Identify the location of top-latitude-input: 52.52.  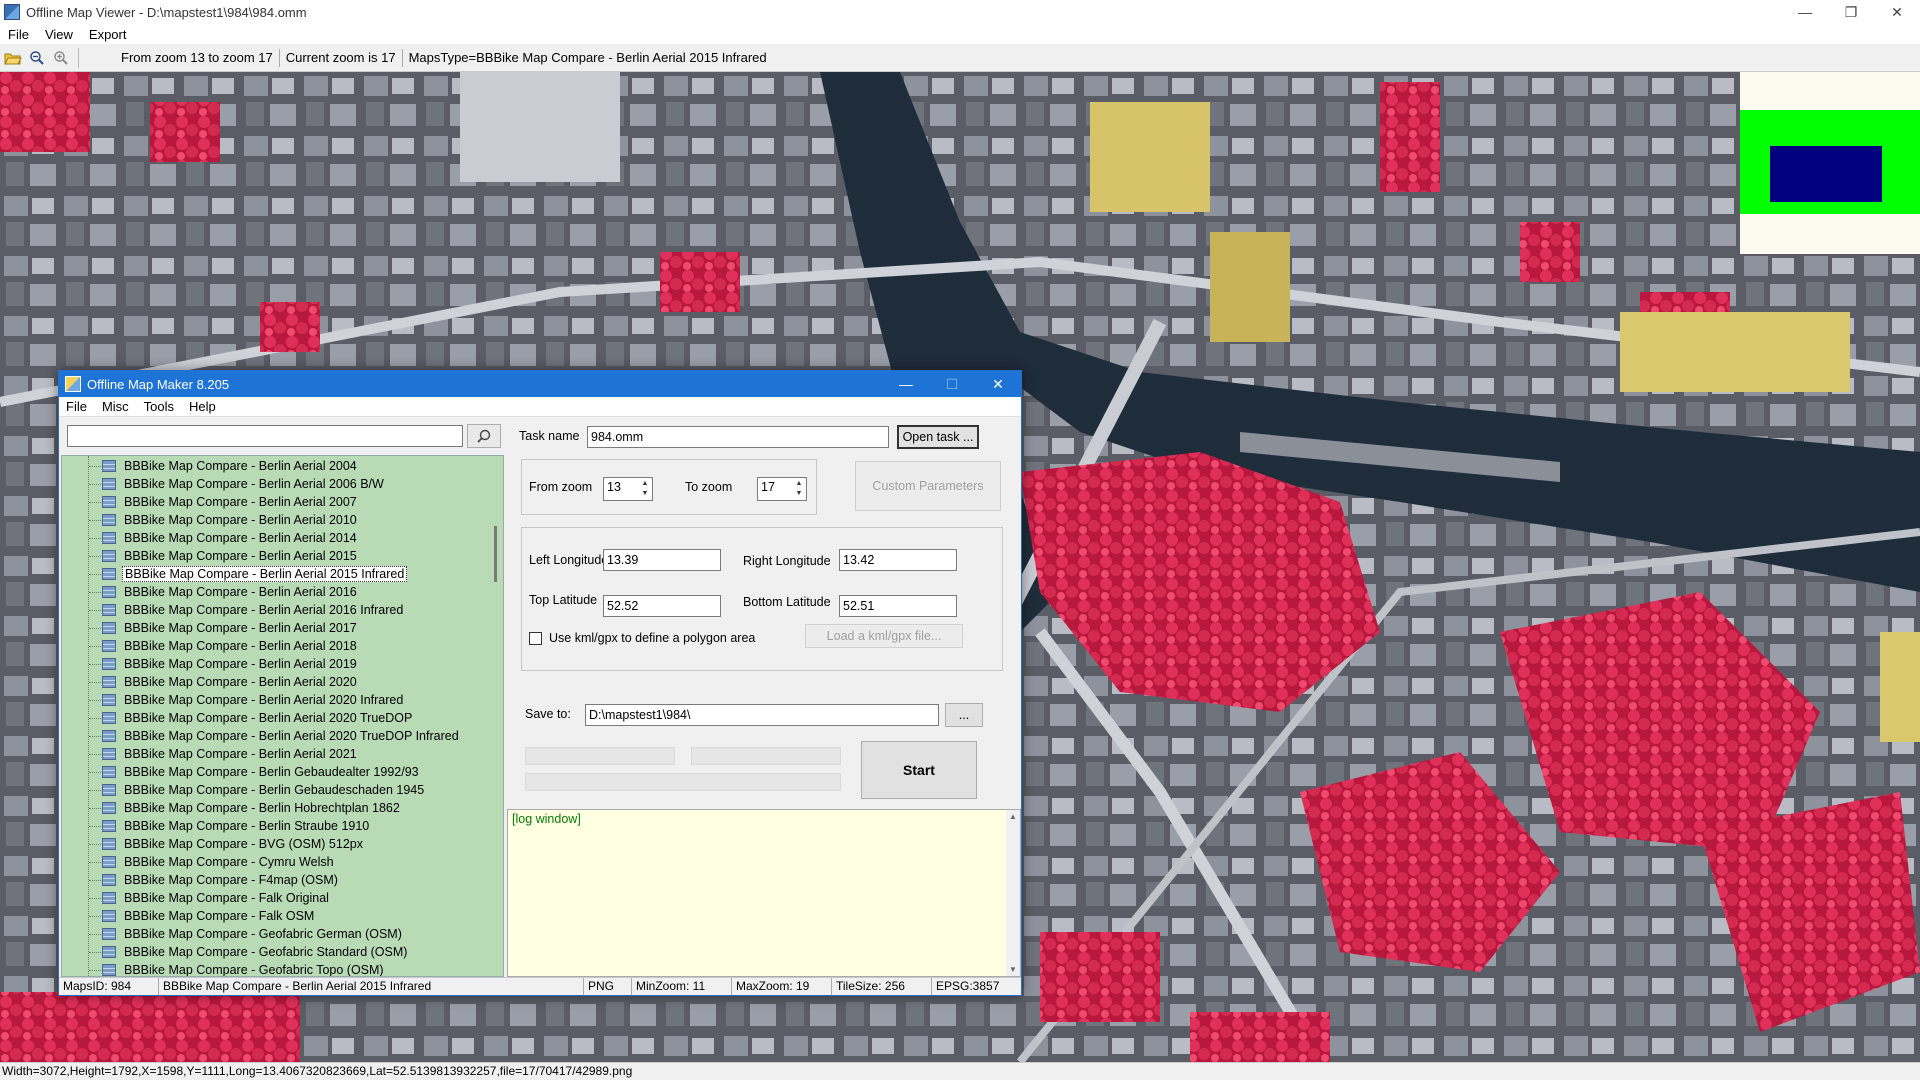
(662, 606).